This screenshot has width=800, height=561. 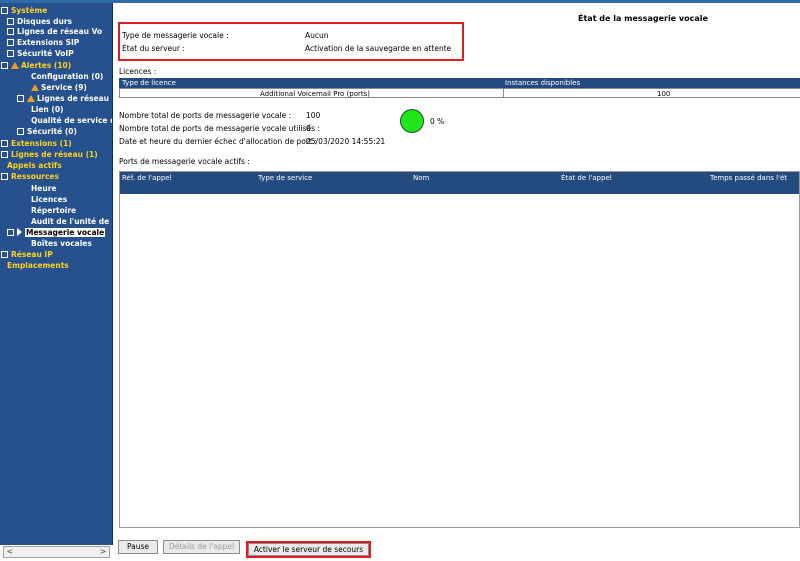 What do you see at coordinates (308, 128) in the screenshot?
I see `used-ports-value: 0` at bounding box center [308, 128].